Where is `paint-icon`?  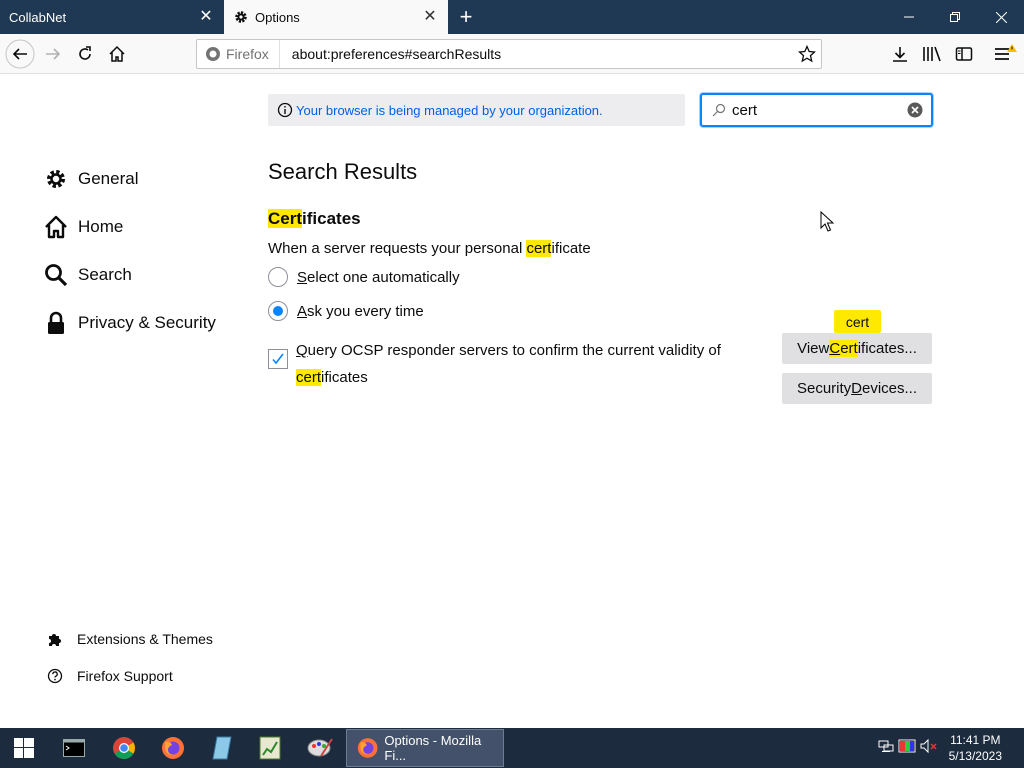
paint-icon is located at coordinates (320, 747).